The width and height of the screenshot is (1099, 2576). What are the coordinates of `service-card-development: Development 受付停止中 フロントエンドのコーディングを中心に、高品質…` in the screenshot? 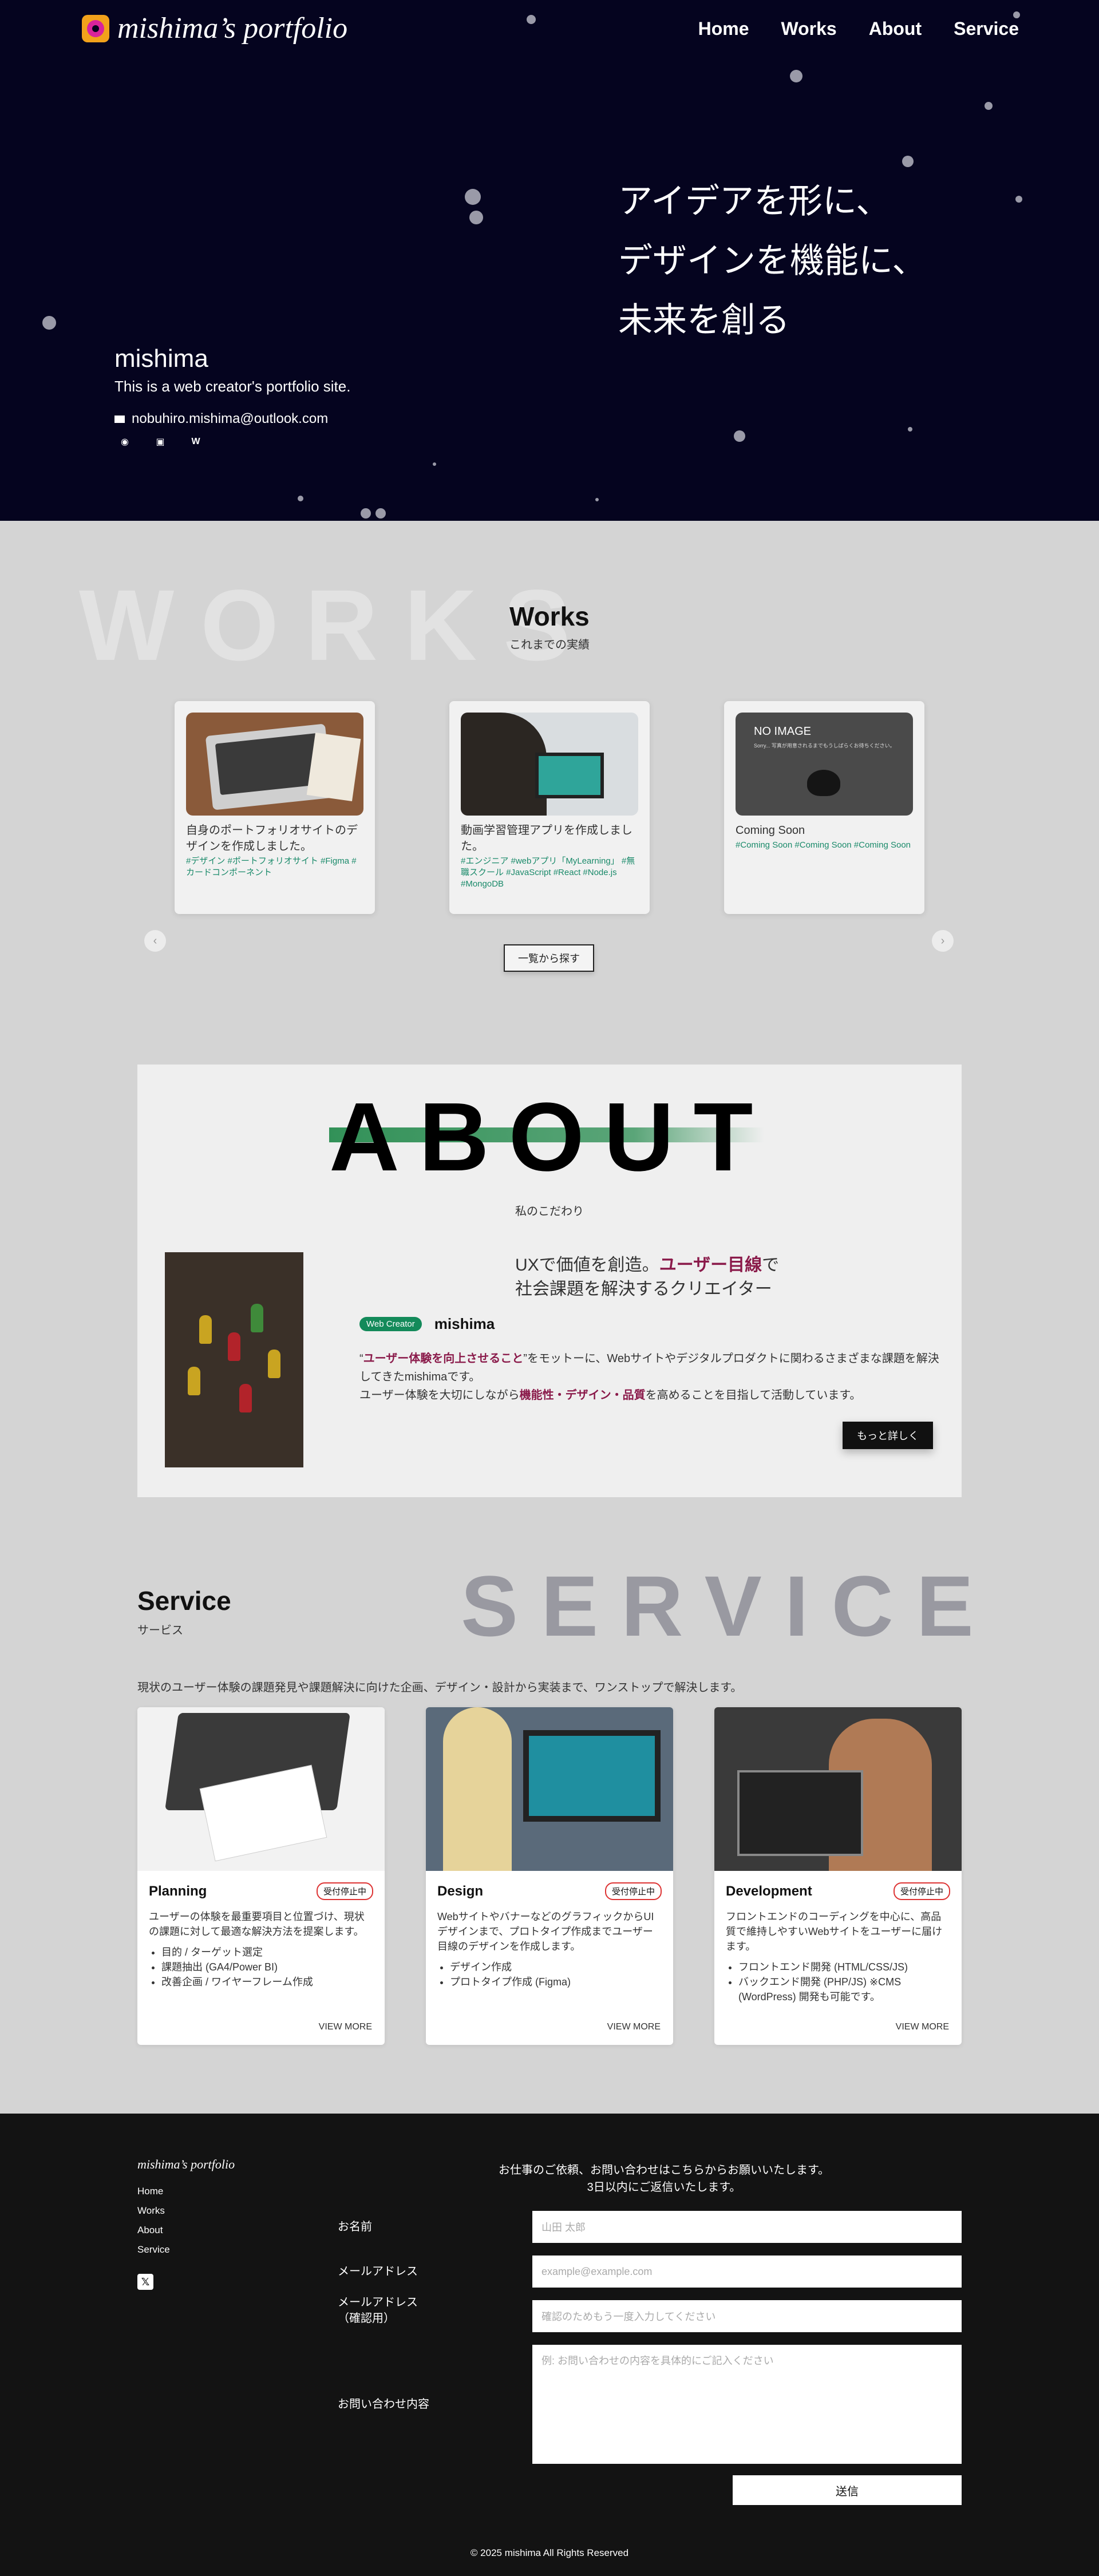 It's located at (838, 1876).